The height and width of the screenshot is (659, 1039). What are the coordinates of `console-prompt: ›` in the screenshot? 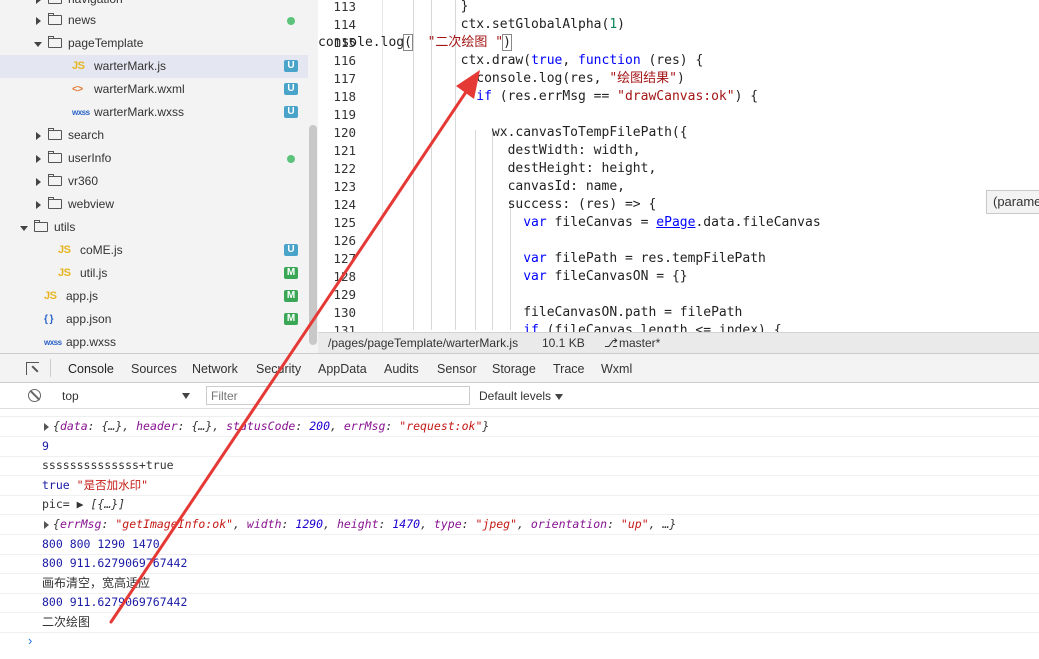 It's located at (30, 640).